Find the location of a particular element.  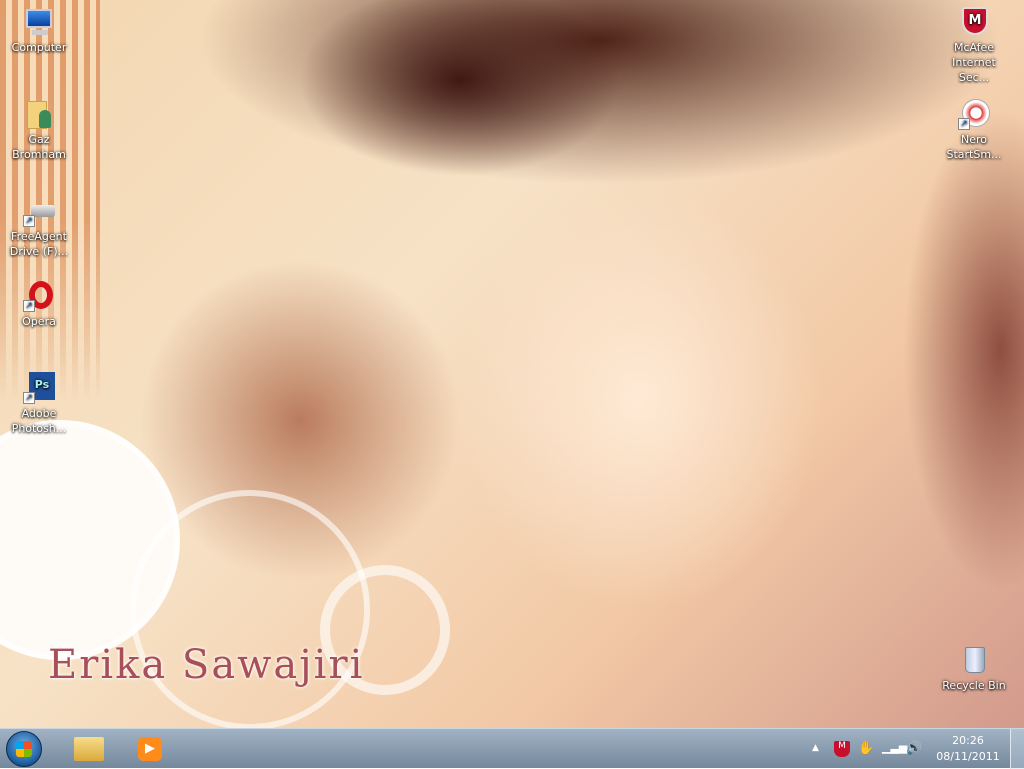

media-player-icon: ▶ is located at coordinates (150, 749).